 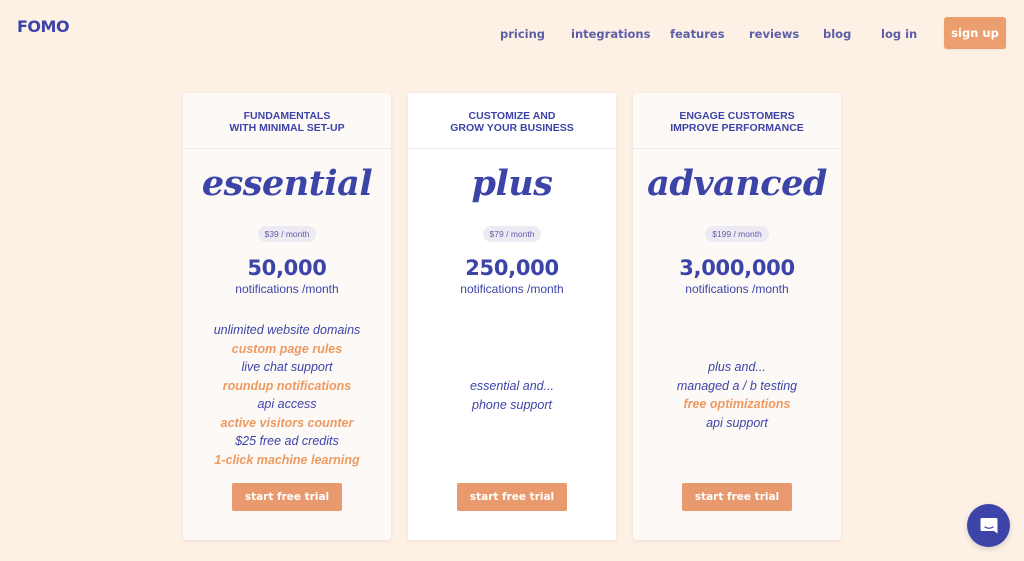 I want to click on feature-item: phone support, so click(x=512, y=404).